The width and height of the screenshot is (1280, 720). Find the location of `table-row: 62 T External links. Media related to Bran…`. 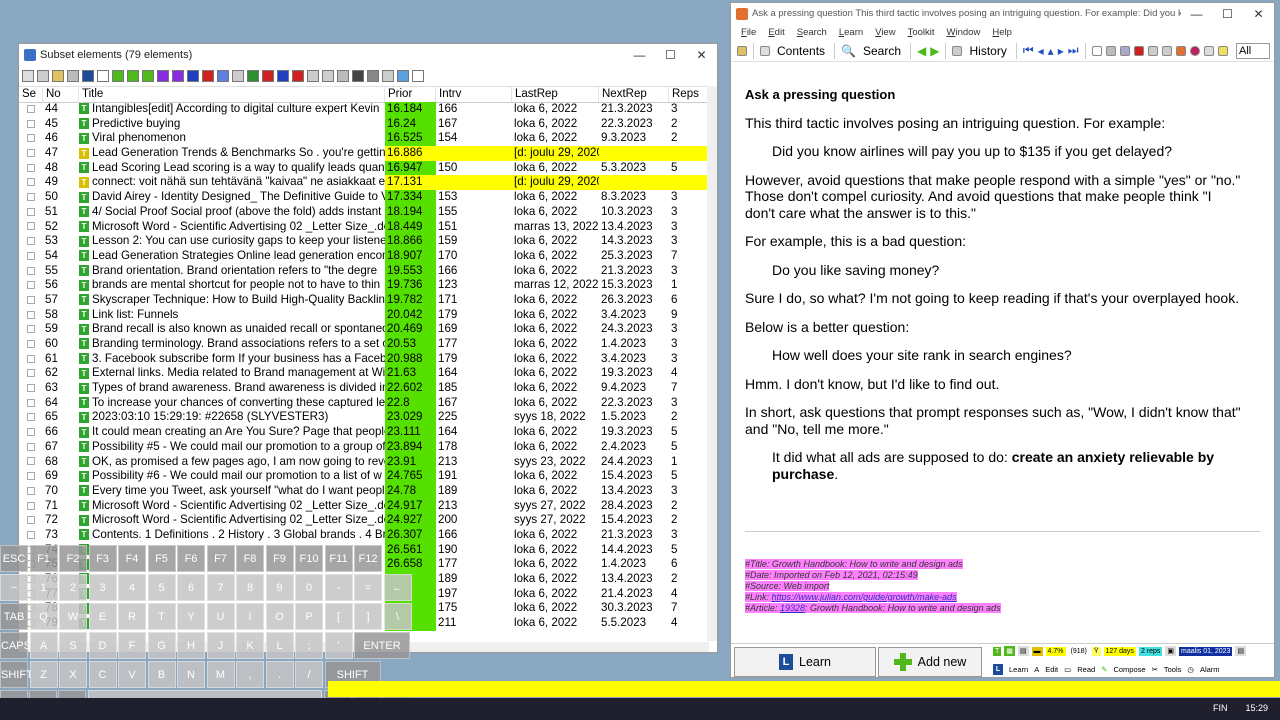

table-row: 62 T External links. Media related to Bran… is located at coordinates (364, 374).